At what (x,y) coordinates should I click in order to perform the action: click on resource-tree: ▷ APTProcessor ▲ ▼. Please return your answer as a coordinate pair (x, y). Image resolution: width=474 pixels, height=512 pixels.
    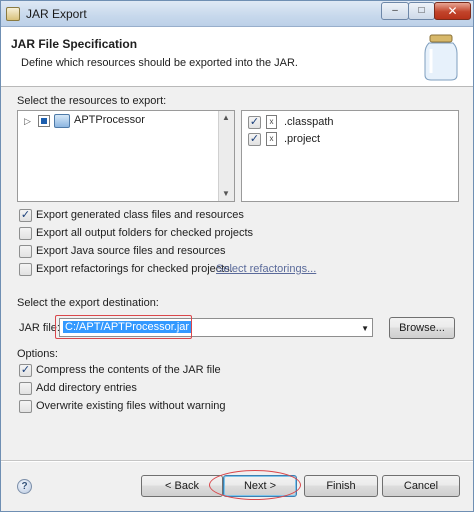
    Looking at the image, I should click on (126, 156).